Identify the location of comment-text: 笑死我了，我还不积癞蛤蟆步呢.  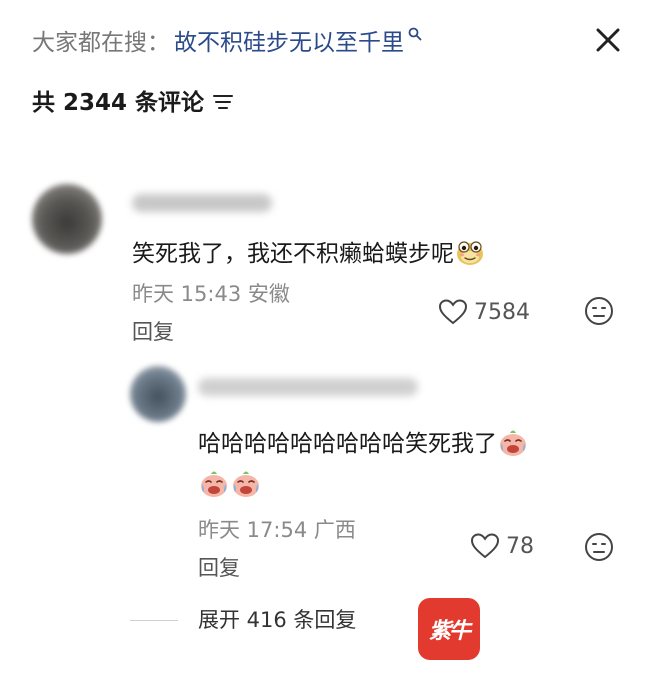
(293, 254).